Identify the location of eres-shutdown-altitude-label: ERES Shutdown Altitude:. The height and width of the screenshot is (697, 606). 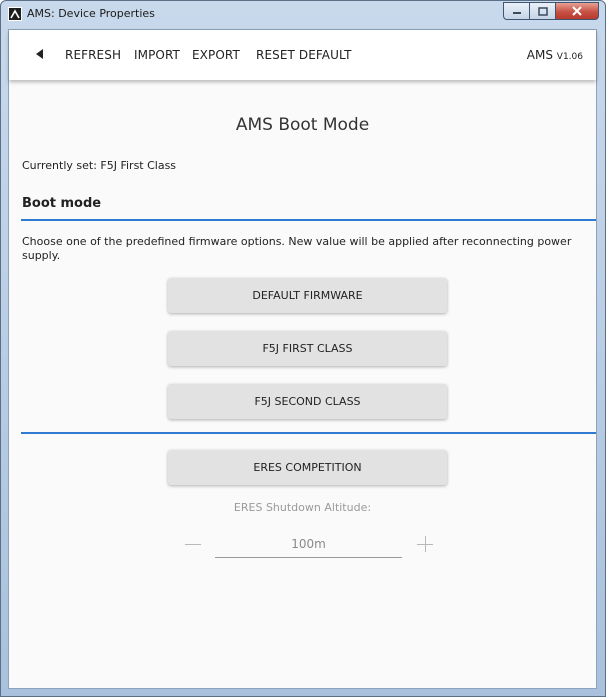
(302, 507).